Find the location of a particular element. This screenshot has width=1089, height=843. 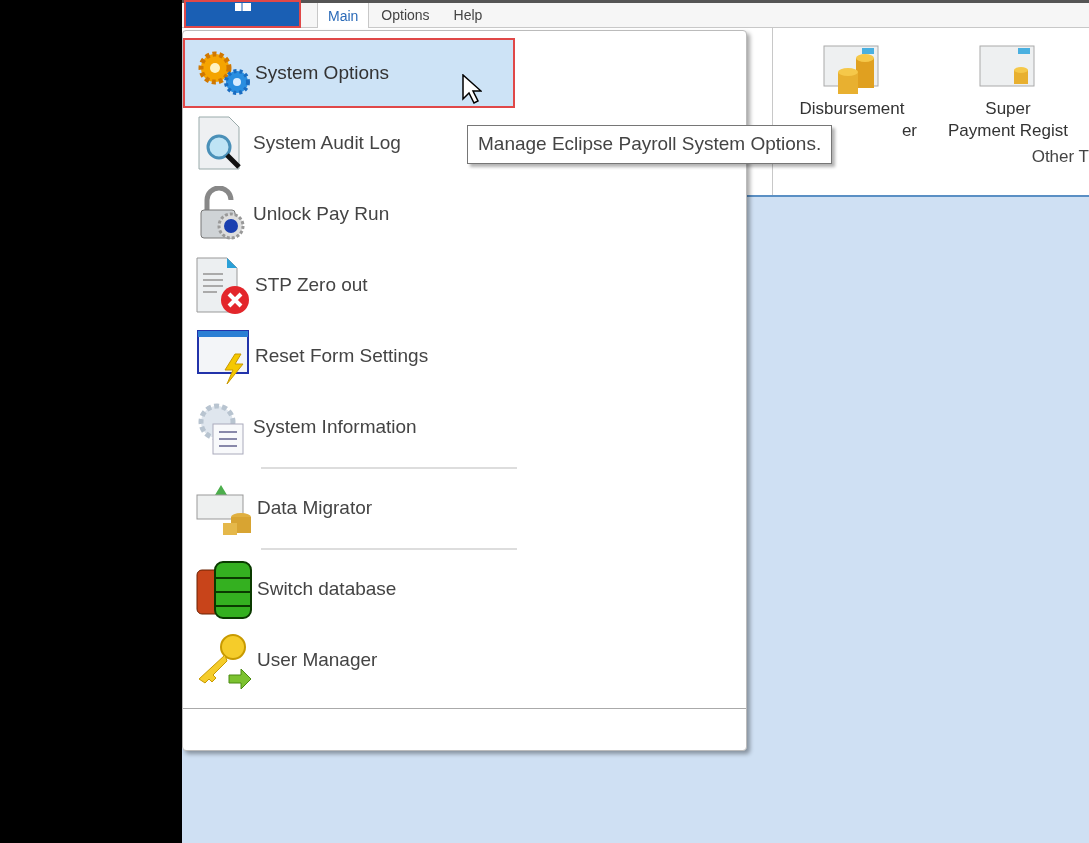

menu-item: STP Zero out is located at coordinates (279, 285).